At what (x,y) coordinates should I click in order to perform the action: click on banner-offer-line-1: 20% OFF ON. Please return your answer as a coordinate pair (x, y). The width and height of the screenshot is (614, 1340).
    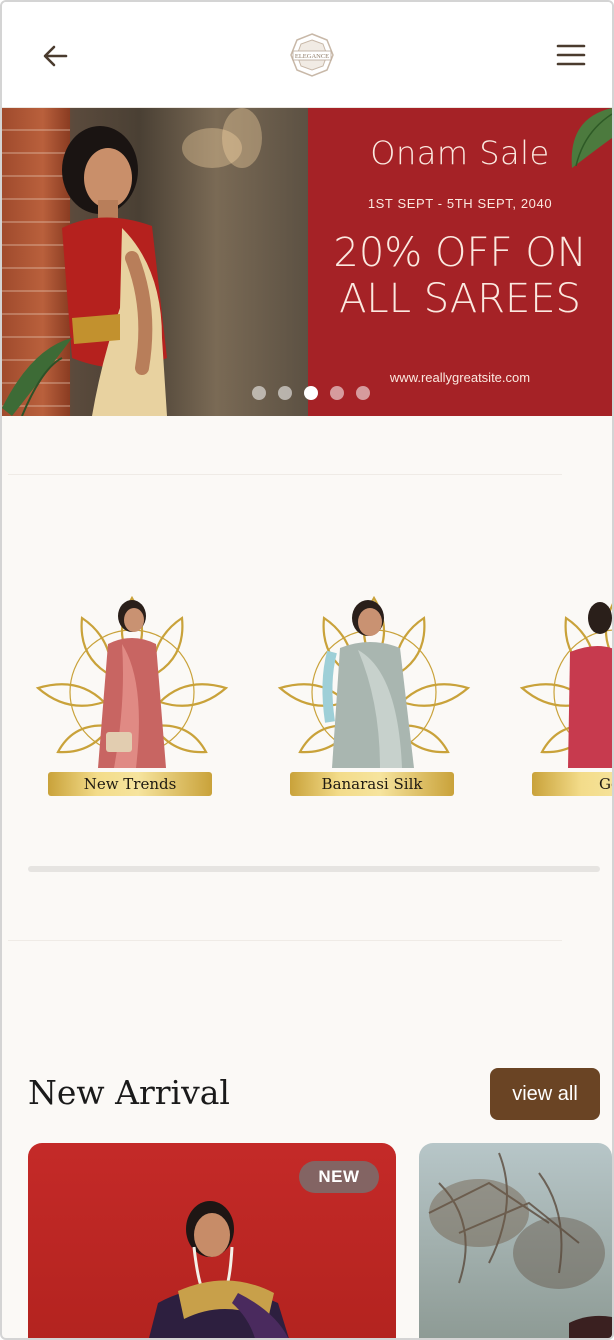
    Looking at the image, I should click on (460, 253).